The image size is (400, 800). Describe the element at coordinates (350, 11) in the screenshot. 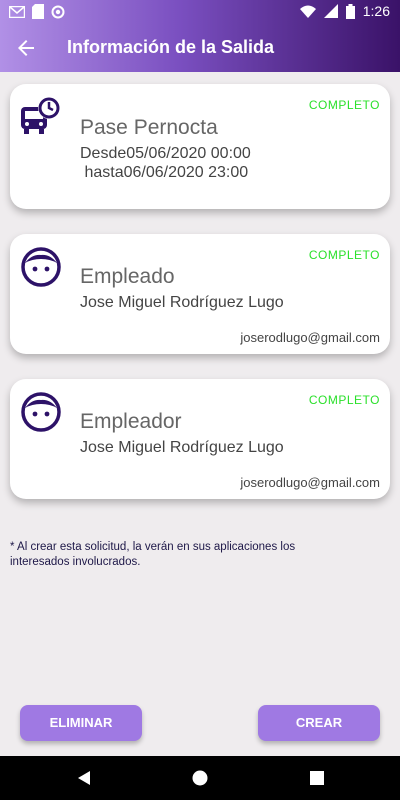

I see `battery-icon` at that location.